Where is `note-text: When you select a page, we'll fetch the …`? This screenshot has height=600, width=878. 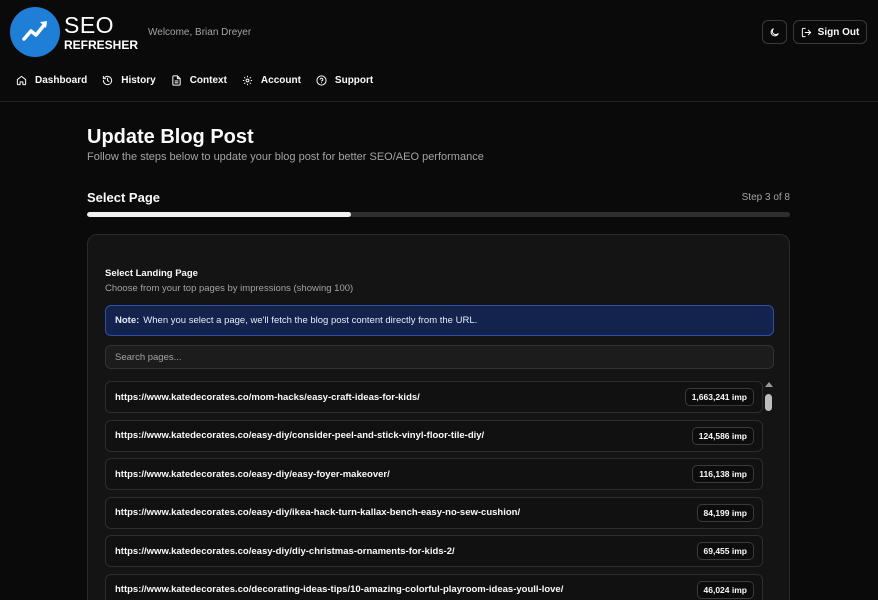
note-text: When you select a page, we'll fetch the … is located at coordinates (310, 320).